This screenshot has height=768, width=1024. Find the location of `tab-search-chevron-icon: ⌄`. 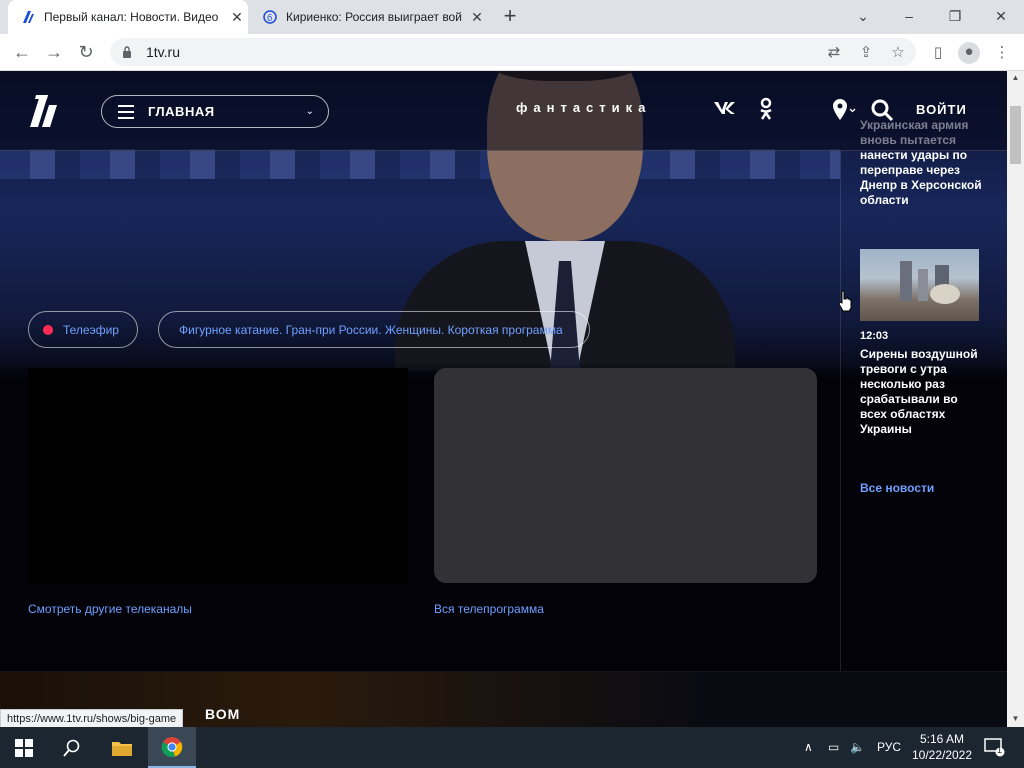

tab-search-chevron-icon: ⌄ is located at coordinates (863, 16).